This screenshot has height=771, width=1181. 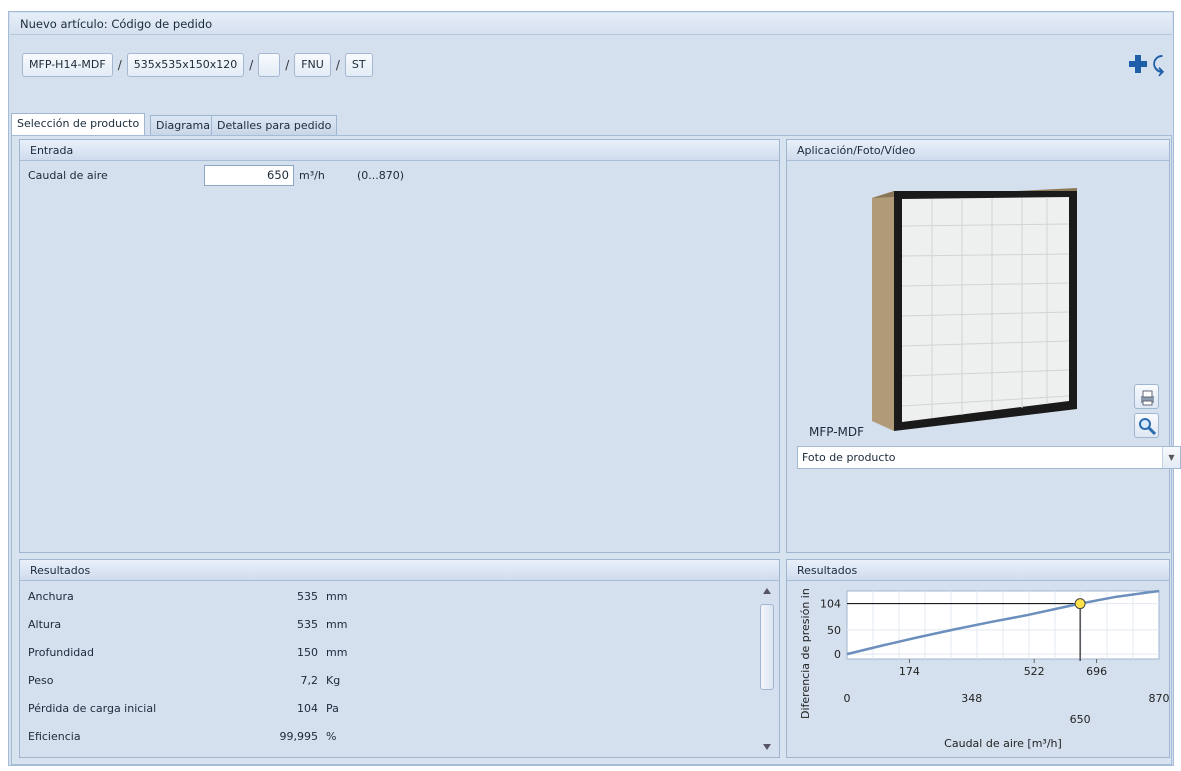 What do you see at coordinates (358, 65) in the screenshot?
I see `code-segment-st: ST` at bounding box center [358, 65].